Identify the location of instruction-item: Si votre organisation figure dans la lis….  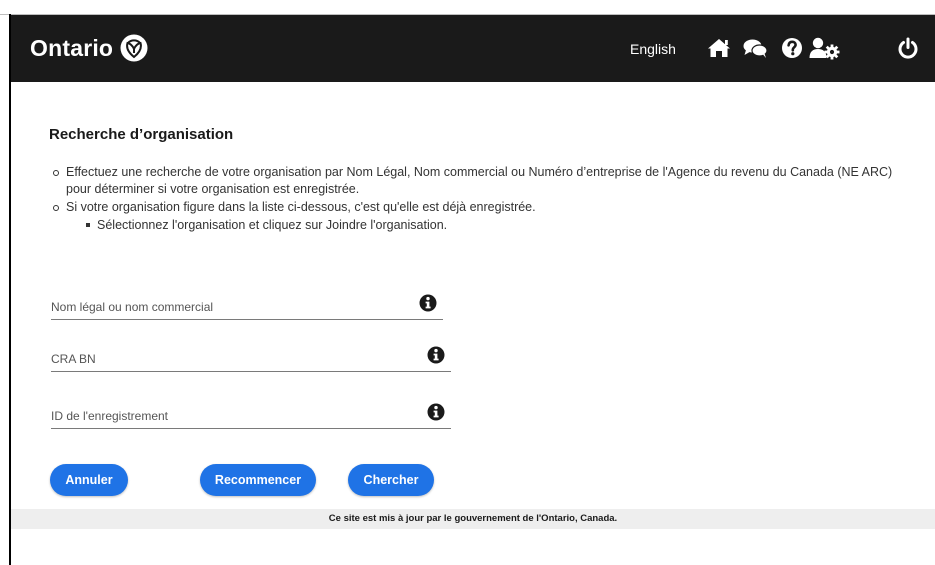
(484, 207).